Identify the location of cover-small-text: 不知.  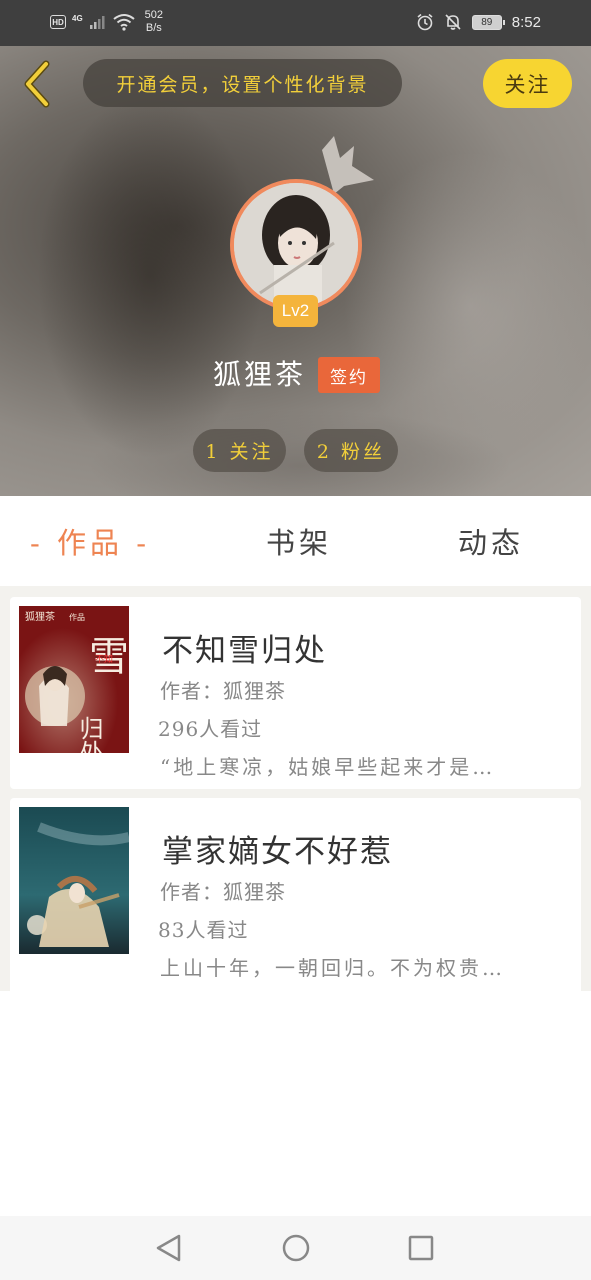
(104, 659).